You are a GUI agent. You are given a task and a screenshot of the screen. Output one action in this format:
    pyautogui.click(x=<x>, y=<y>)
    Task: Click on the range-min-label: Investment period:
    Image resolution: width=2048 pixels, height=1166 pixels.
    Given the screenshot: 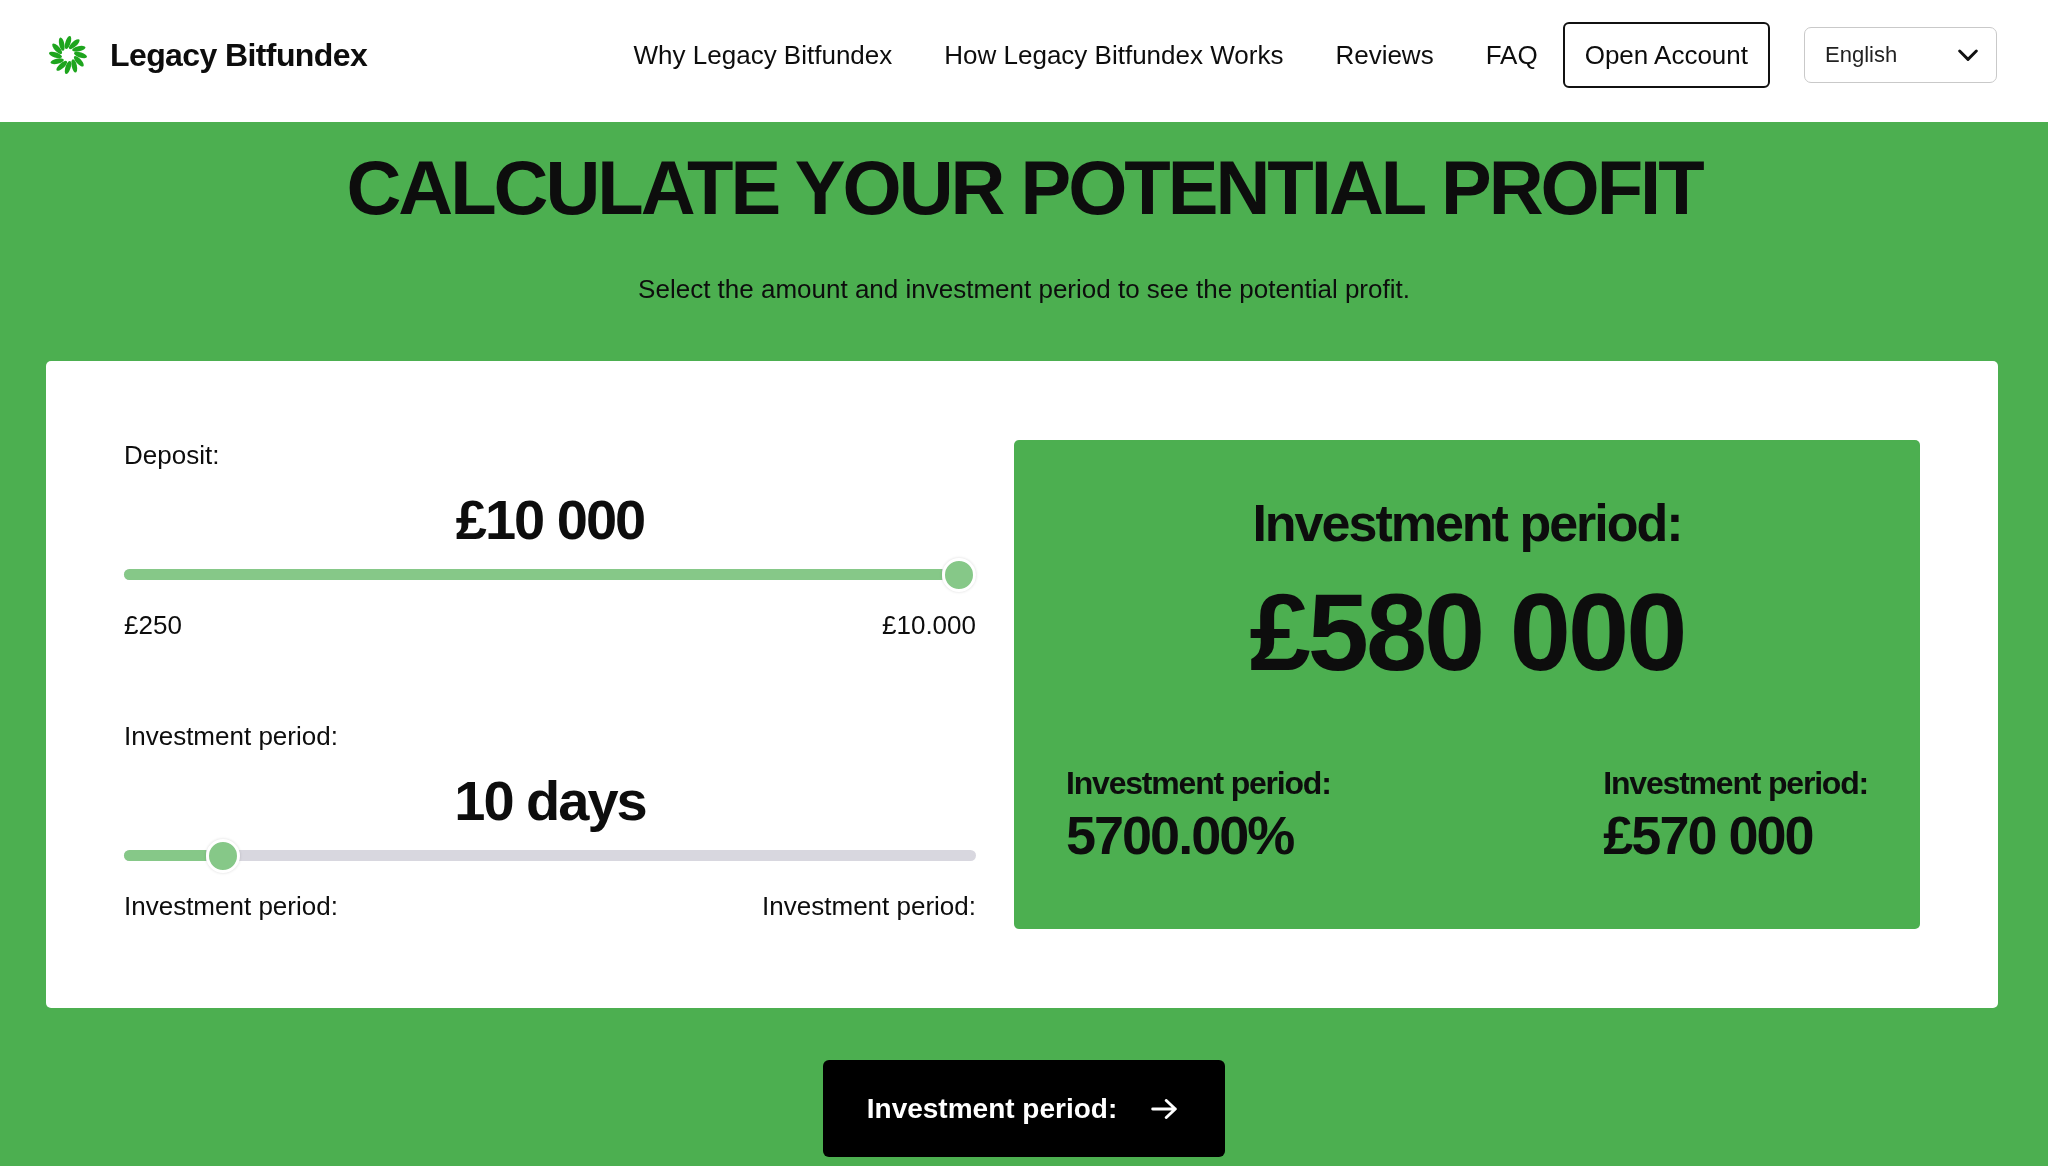 What is the action you would take?
    pyautogui.click(x=231, y=906)
    